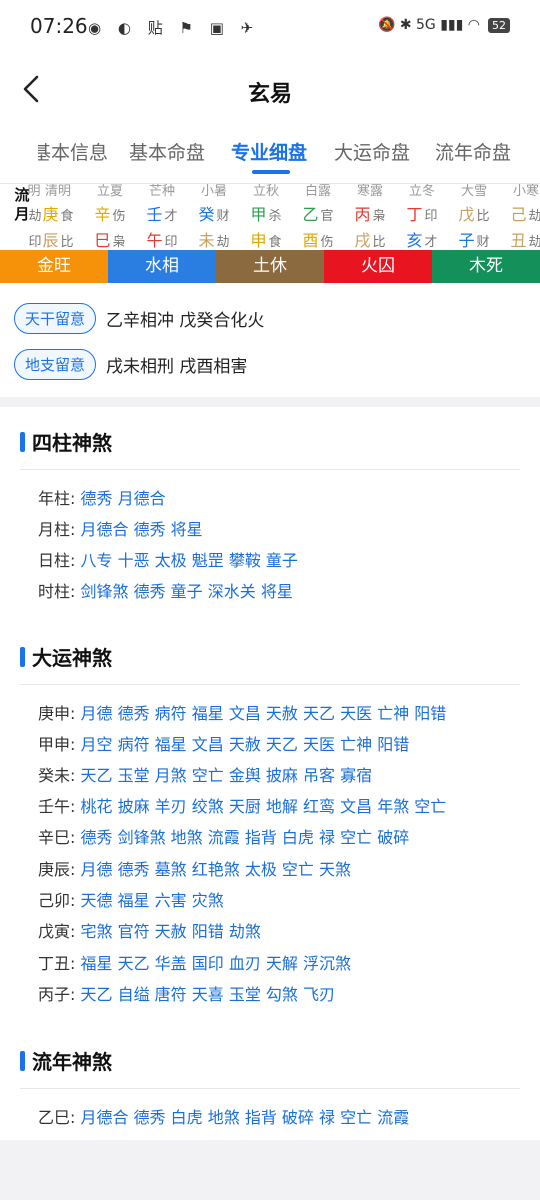 This screenshot has width=540, height=1200. Describe the element at coordinates (57, 775) in the screenshot. I see `dayun-key: 癸未:` at that location.